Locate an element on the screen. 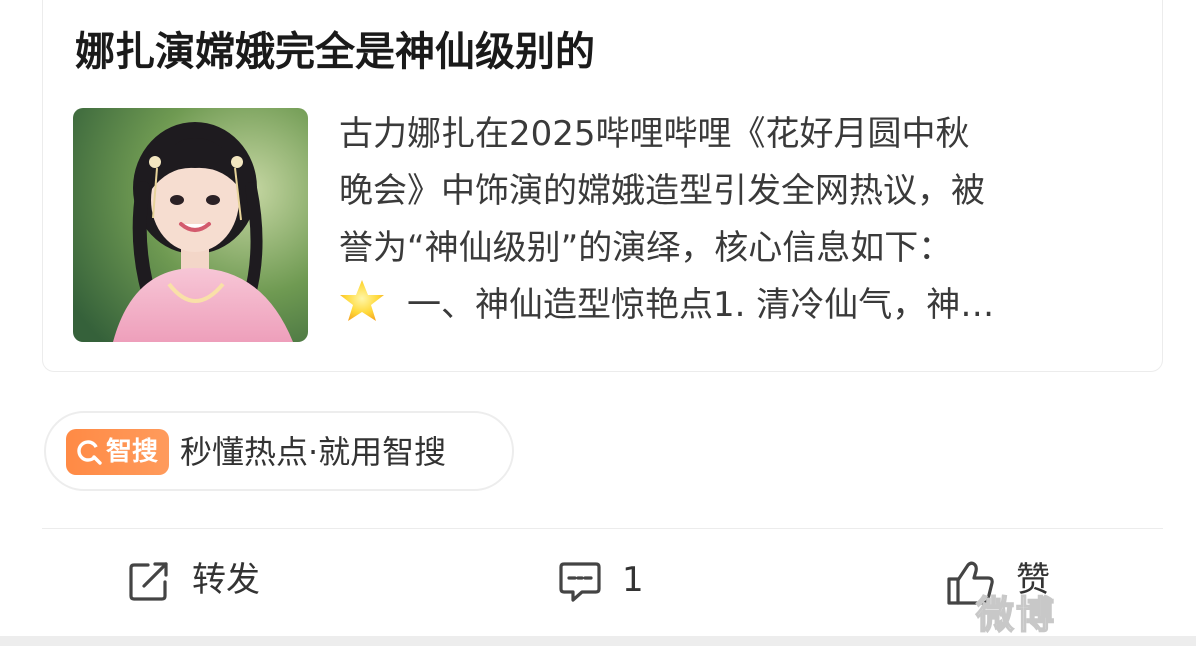 The image size is (1196, 646). smart-search-badge: 智搜 is located at coordinates (117, 452).